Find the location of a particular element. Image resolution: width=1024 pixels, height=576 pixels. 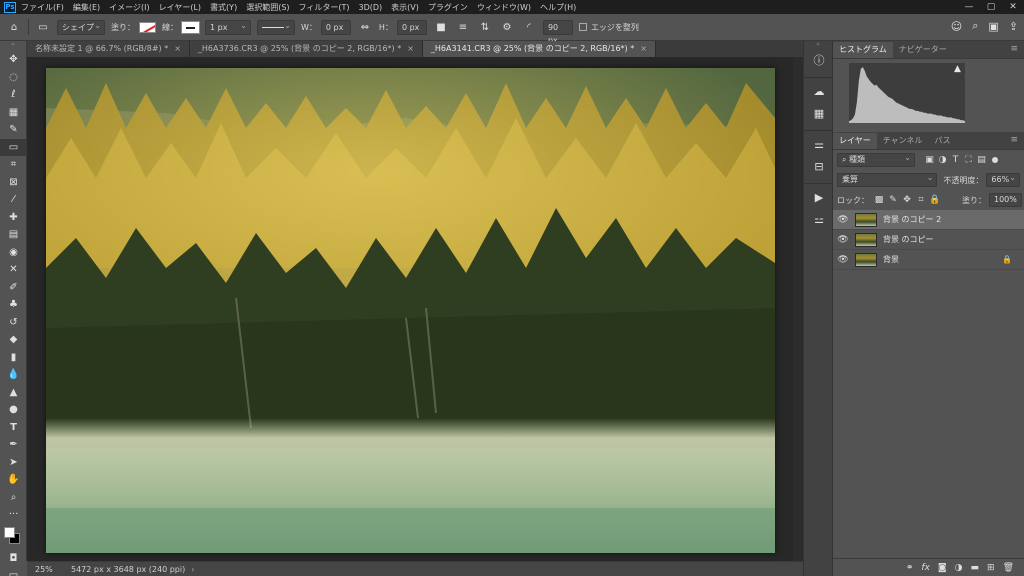

frame-tool-icon: ⊠ is located at coordinates (13, 183).